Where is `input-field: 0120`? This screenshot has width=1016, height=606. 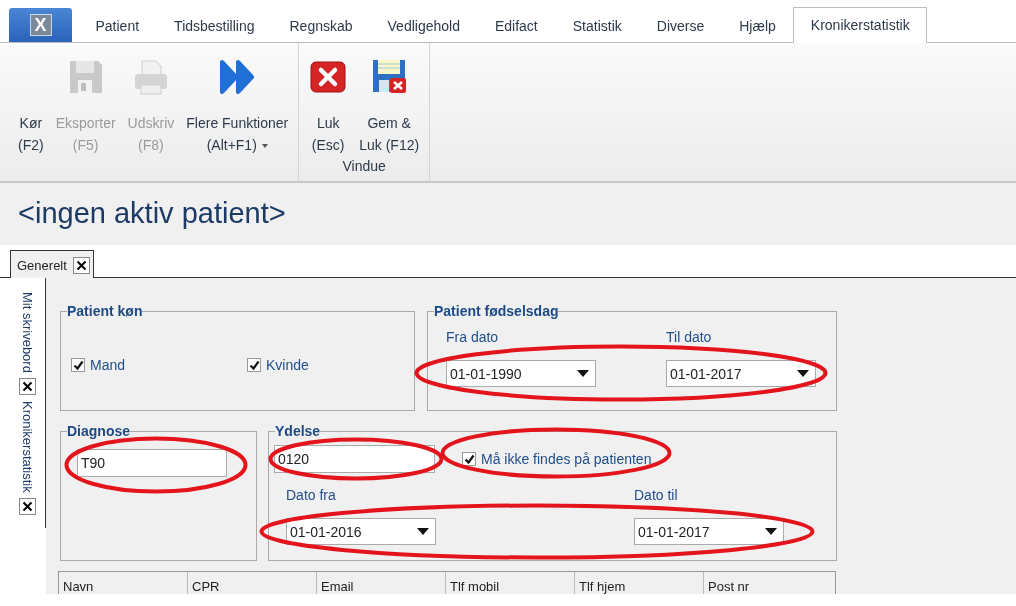 input-field: 0120 is located at coordinates (354, 459).